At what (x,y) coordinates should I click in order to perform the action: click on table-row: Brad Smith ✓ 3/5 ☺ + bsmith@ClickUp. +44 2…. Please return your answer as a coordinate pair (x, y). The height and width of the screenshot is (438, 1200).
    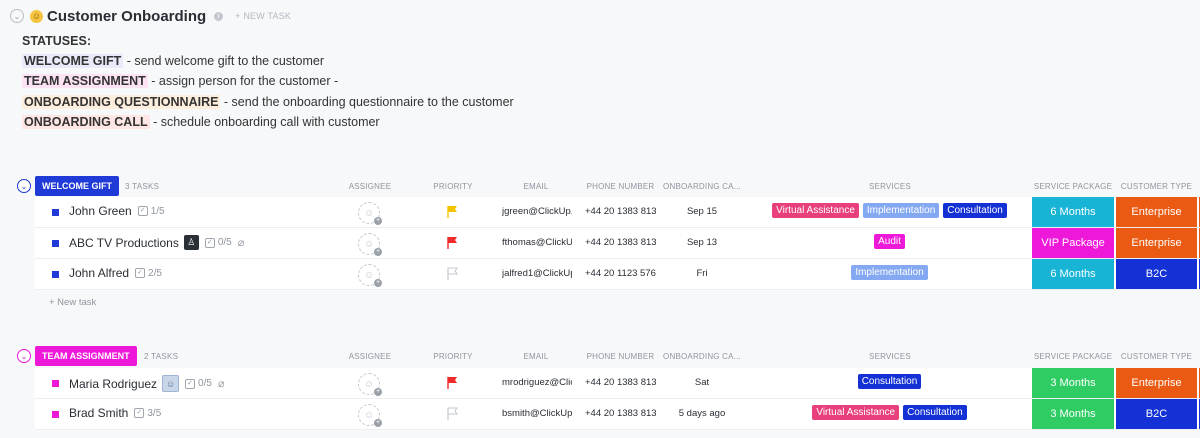
    Looking at the image, I should click on (617, 414).